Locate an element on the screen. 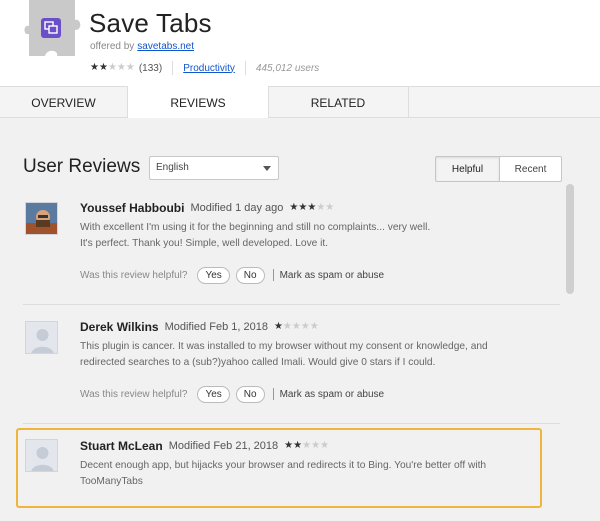 Image resolution: width=600 pixels, height=521 pixels. rating-stars: ★ ★ ★ ★ ★ is located at coordinates (112, 68).